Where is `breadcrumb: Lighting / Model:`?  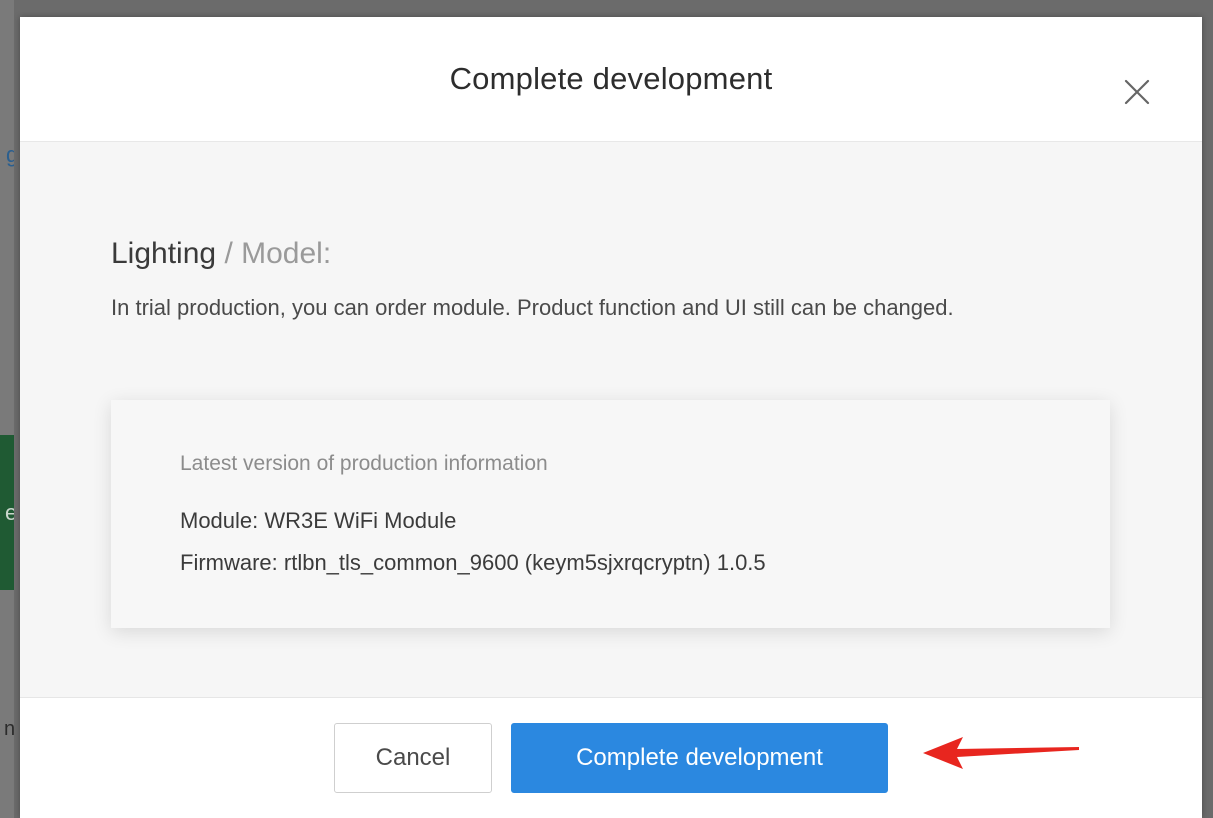
breadcrumb: Lighting / Model: is located at coordinates (221, 254).